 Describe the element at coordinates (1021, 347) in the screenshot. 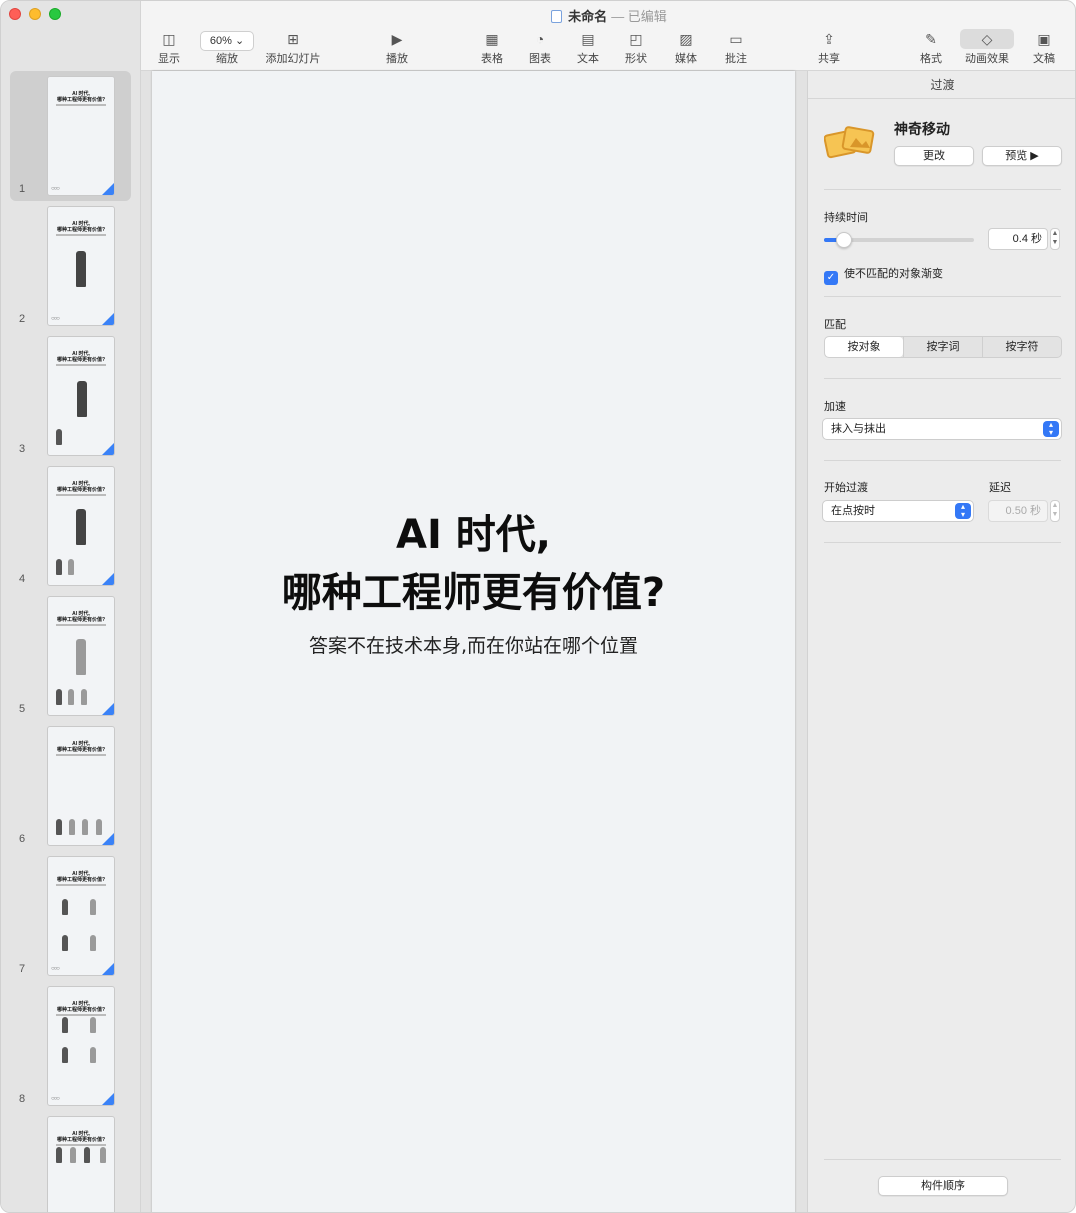

I see `match-by-character: 按字符` at that location.